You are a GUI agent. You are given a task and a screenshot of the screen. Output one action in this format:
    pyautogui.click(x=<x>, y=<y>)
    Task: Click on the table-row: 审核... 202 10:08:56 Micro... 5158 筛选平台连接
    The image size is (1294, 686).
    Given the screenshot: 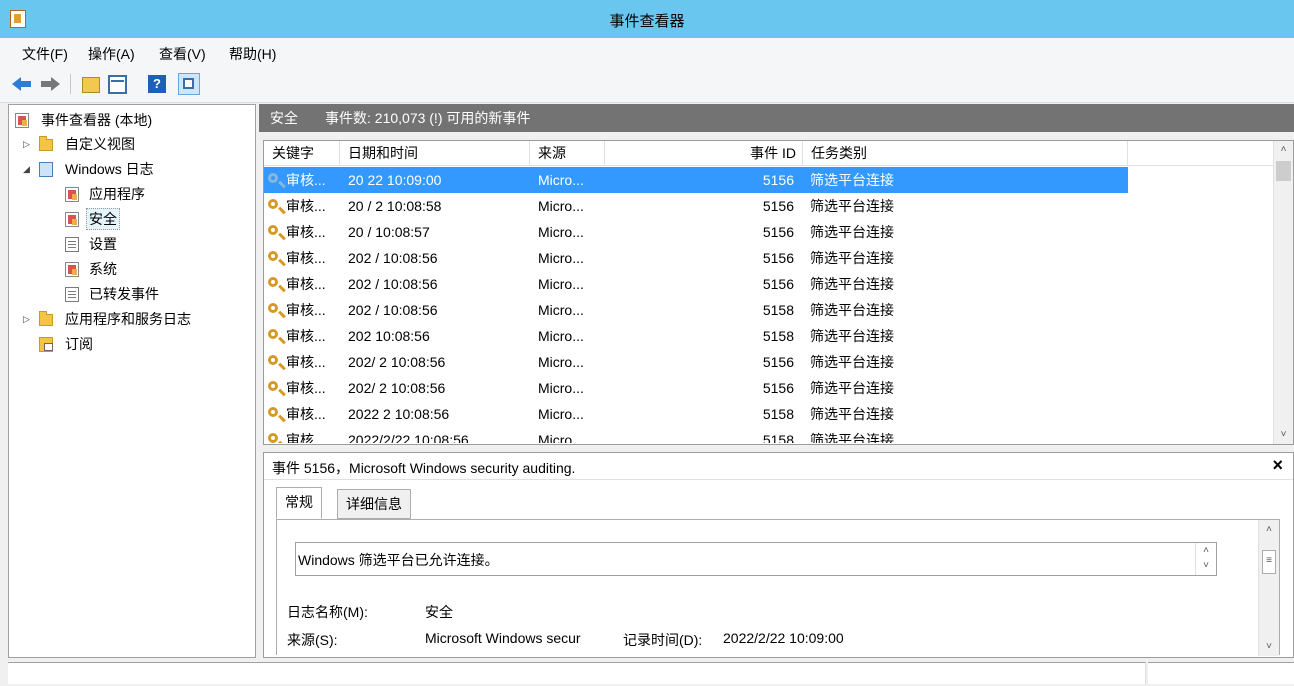 What is the action you would take?
    pyautogui.click(x=769, y=336)
    